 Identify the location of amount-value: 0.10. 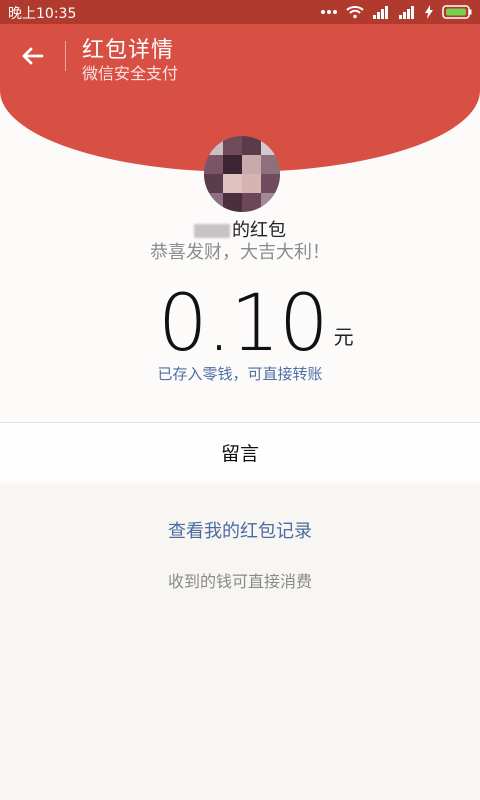
(243, 324).